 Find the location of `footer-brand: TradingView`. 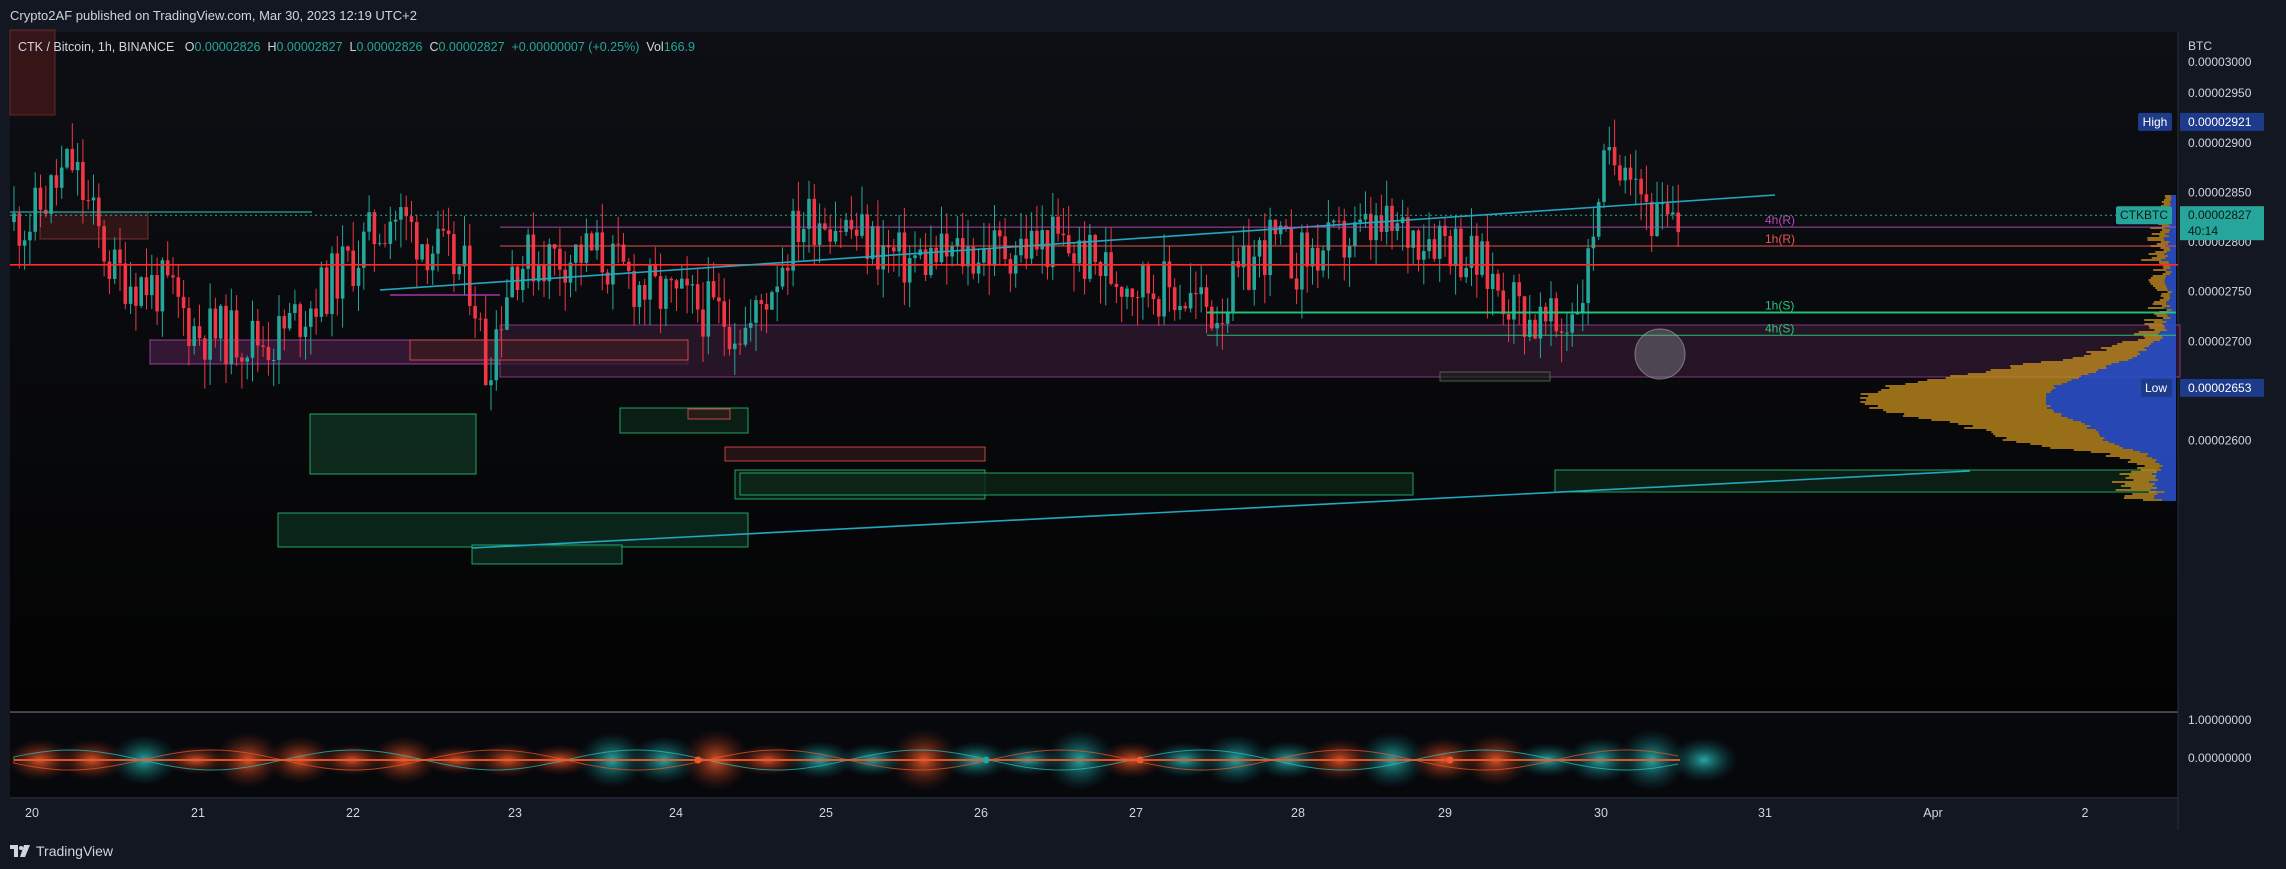

footer-brand: TradingView is located at coordinates (74, 851).